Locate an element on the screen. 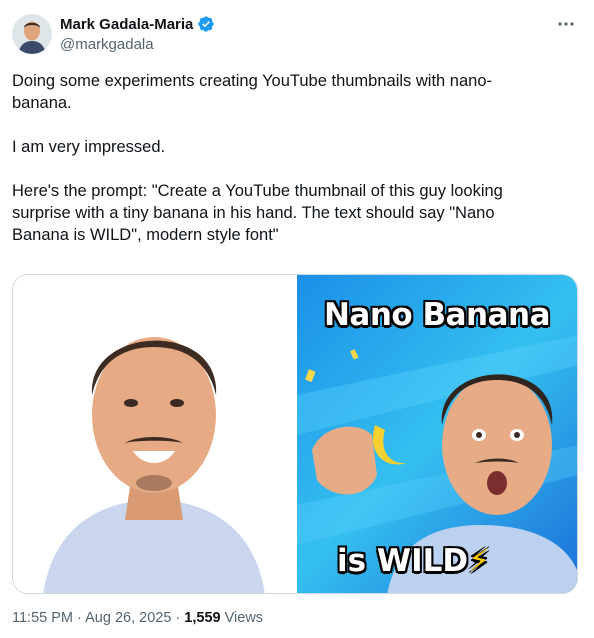  avatar-image is located at coordinates (32, 34).